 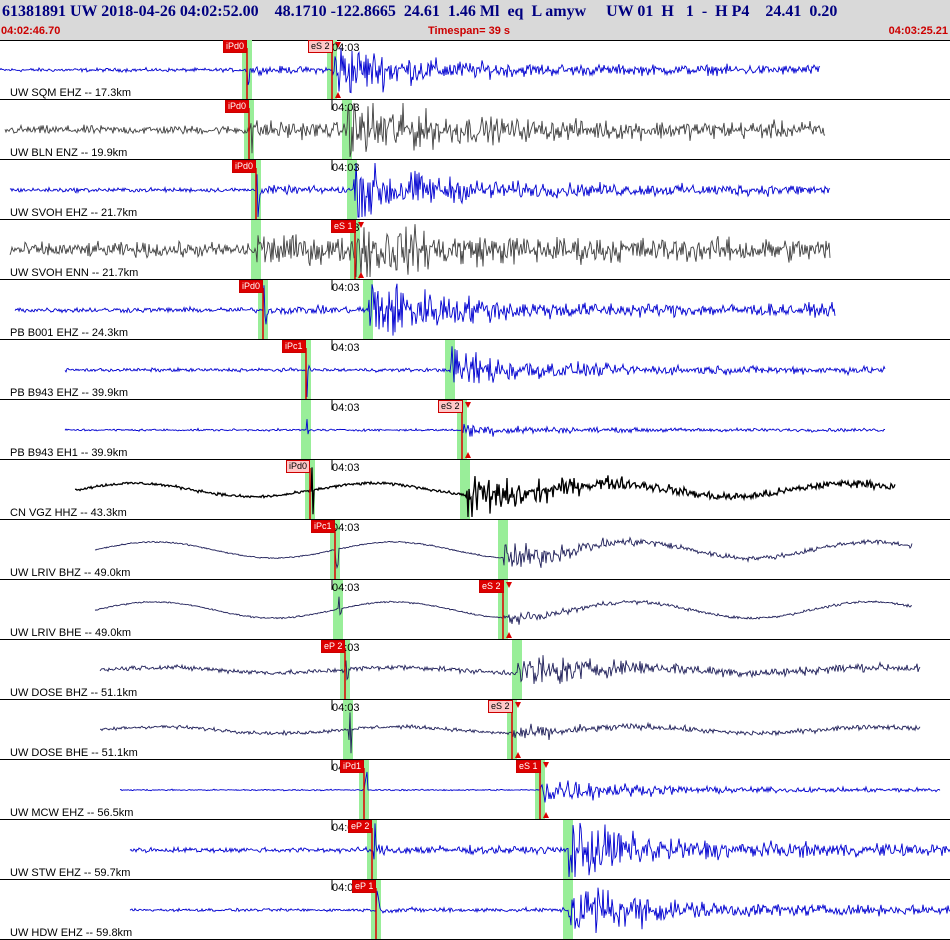 I want to click on seismogram-panel: 04:03 iPd0 UW BLN ENZ -- 19.9km, so click(x=475, y=130).